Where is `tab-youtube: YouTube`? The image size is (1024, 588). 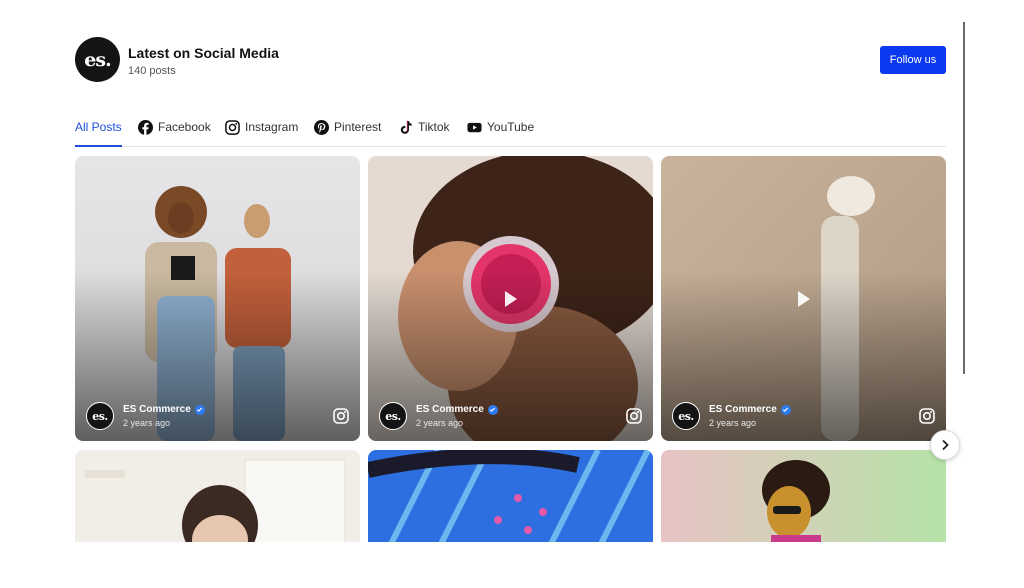 tab-youtube: YouTube is located at coordinates (500, 127).